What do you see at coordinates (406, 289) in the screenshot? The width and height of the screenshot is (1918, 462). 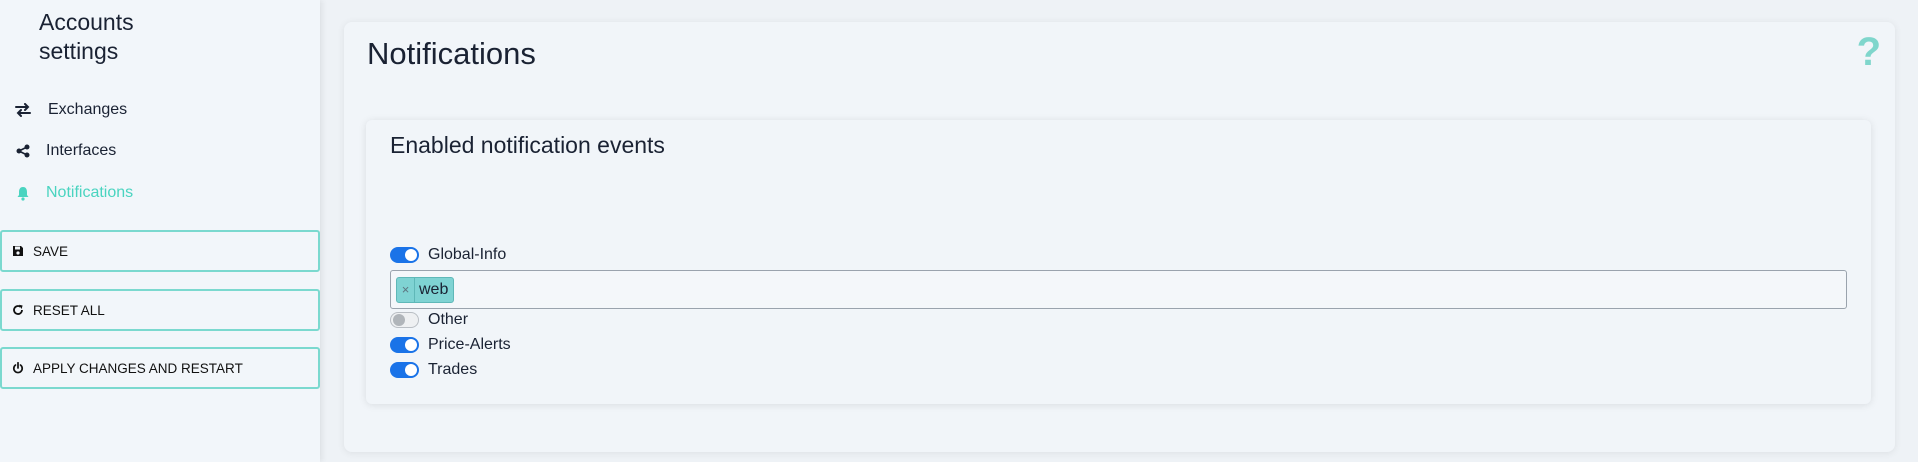 I see `remove-tag-icon: ×` at bounding box center [406, 289].